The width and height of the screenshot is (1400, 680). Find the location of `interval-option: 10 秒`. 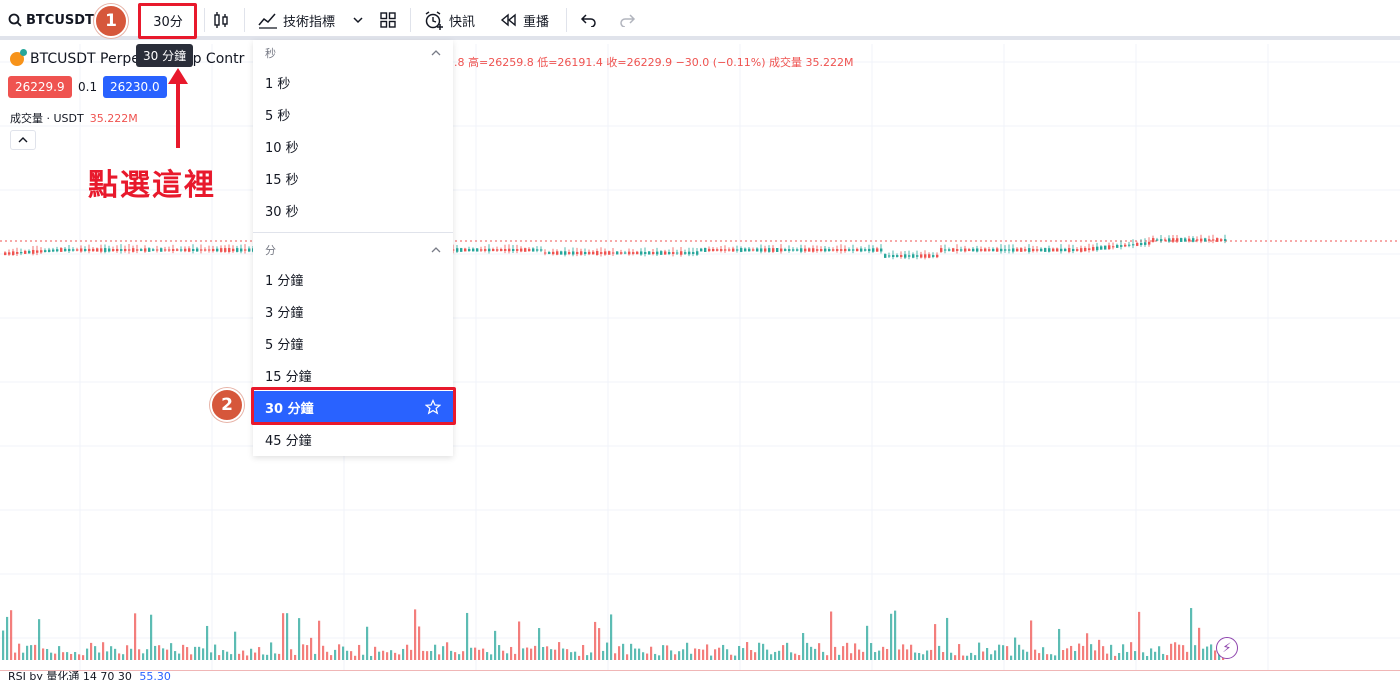

interval-option: 10 秒 is located at coordinates (353, 146).